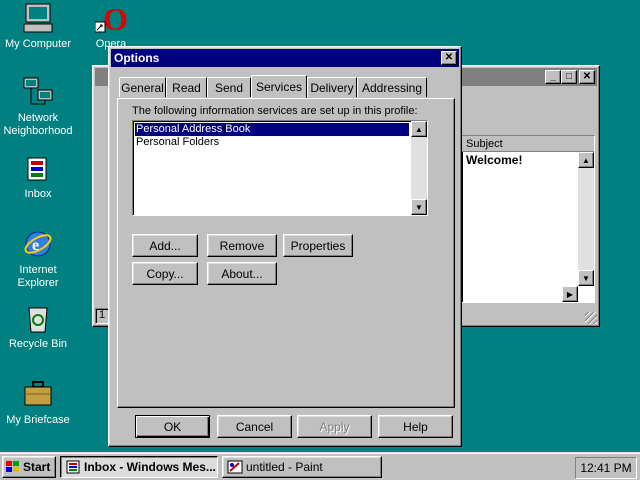 This screenshot has width=640, height=480. What do you see at coordinates (528, 219) in the screenshot?
I see `message-list: Subject Welcome! ▲ ▼ ▶` at bounding box center [528, 219].